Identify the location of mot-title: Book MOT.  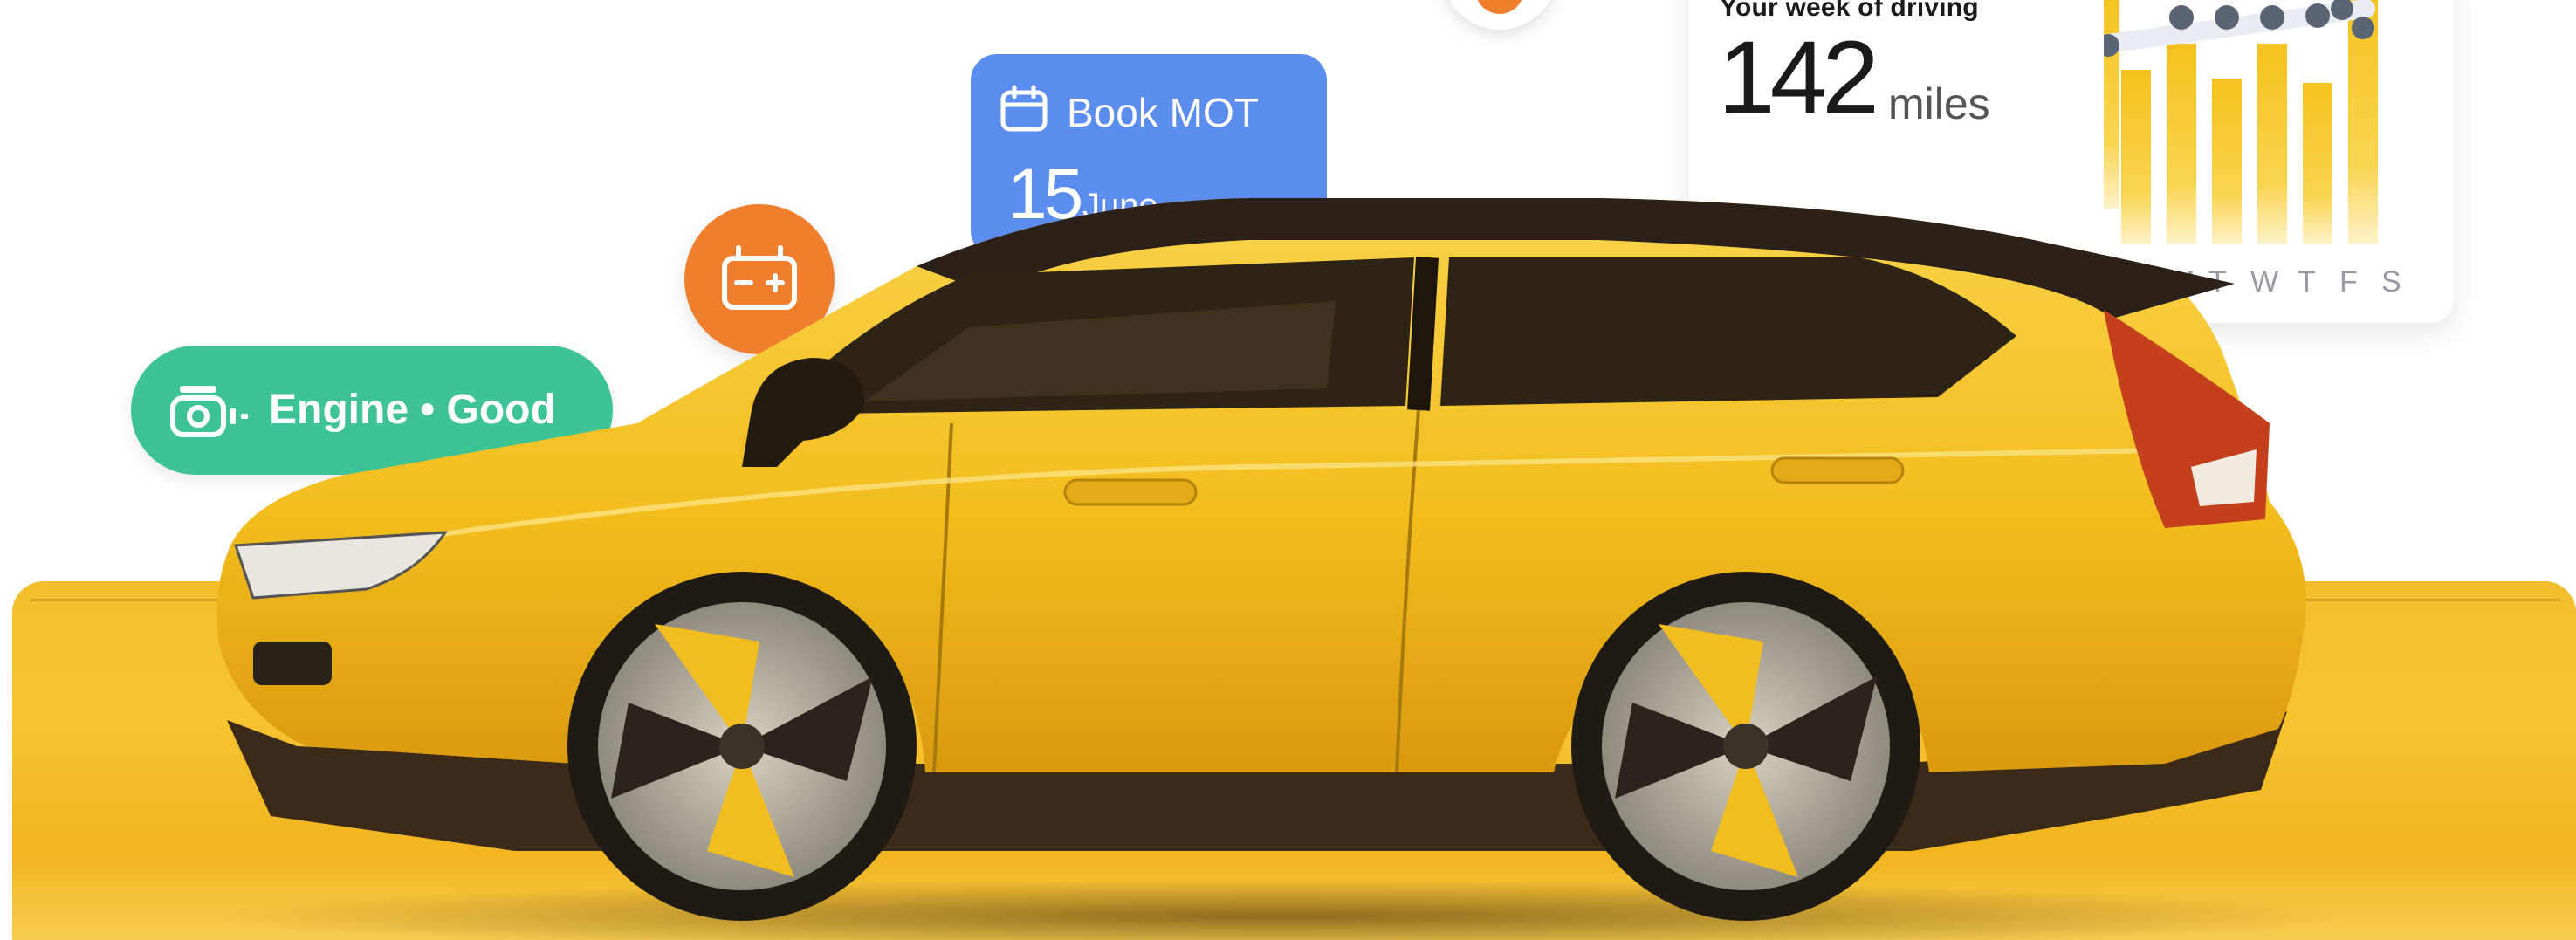
(1163, 112).